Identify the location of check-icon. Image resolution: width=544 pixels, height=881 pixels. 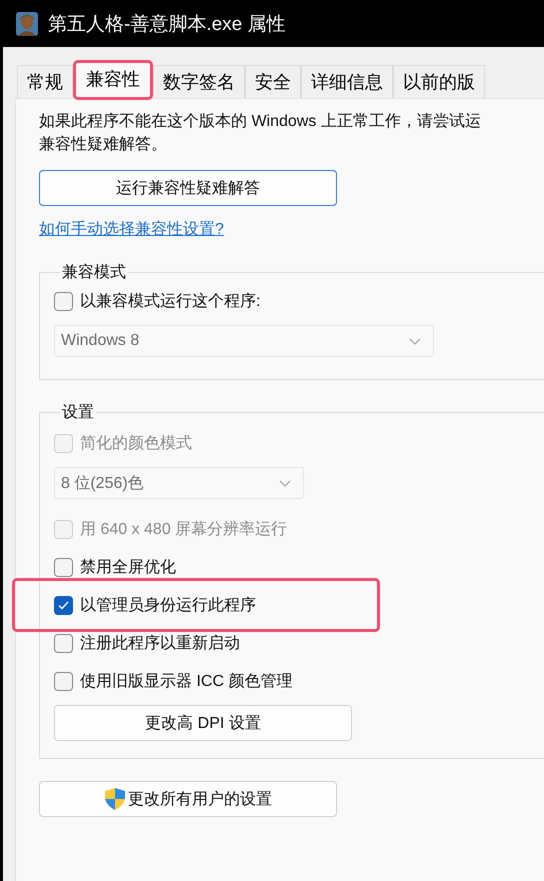
(63, 605).